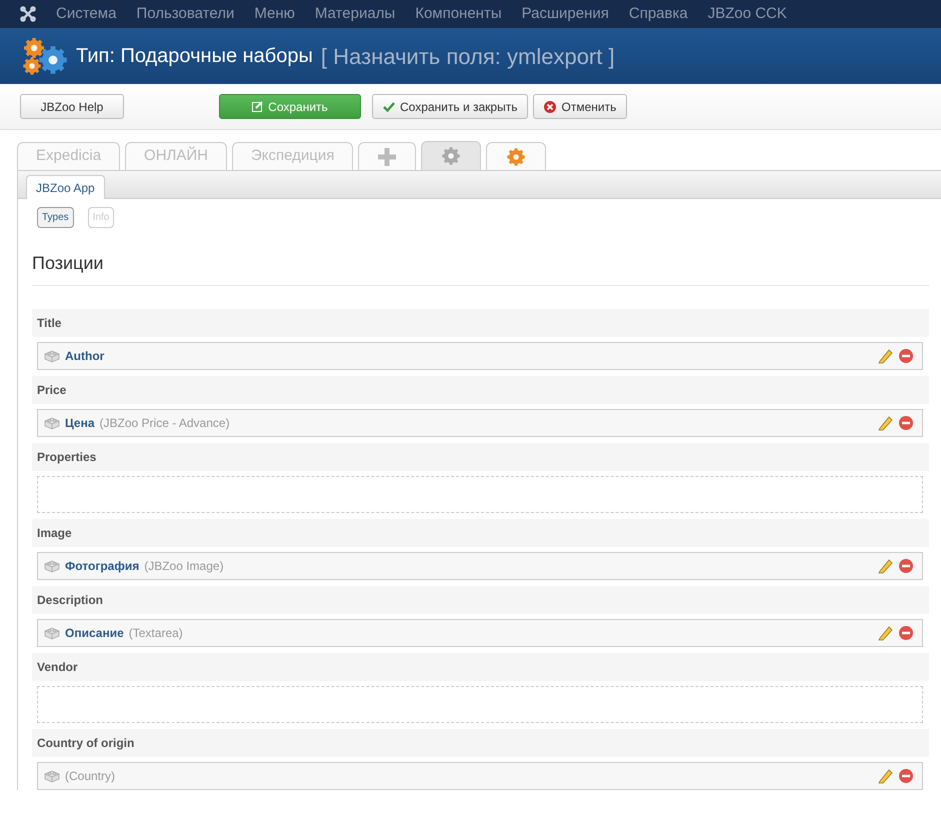 This screenshot has width=941, height=823. I want to click on field-row: (Country), so click(480, 776).